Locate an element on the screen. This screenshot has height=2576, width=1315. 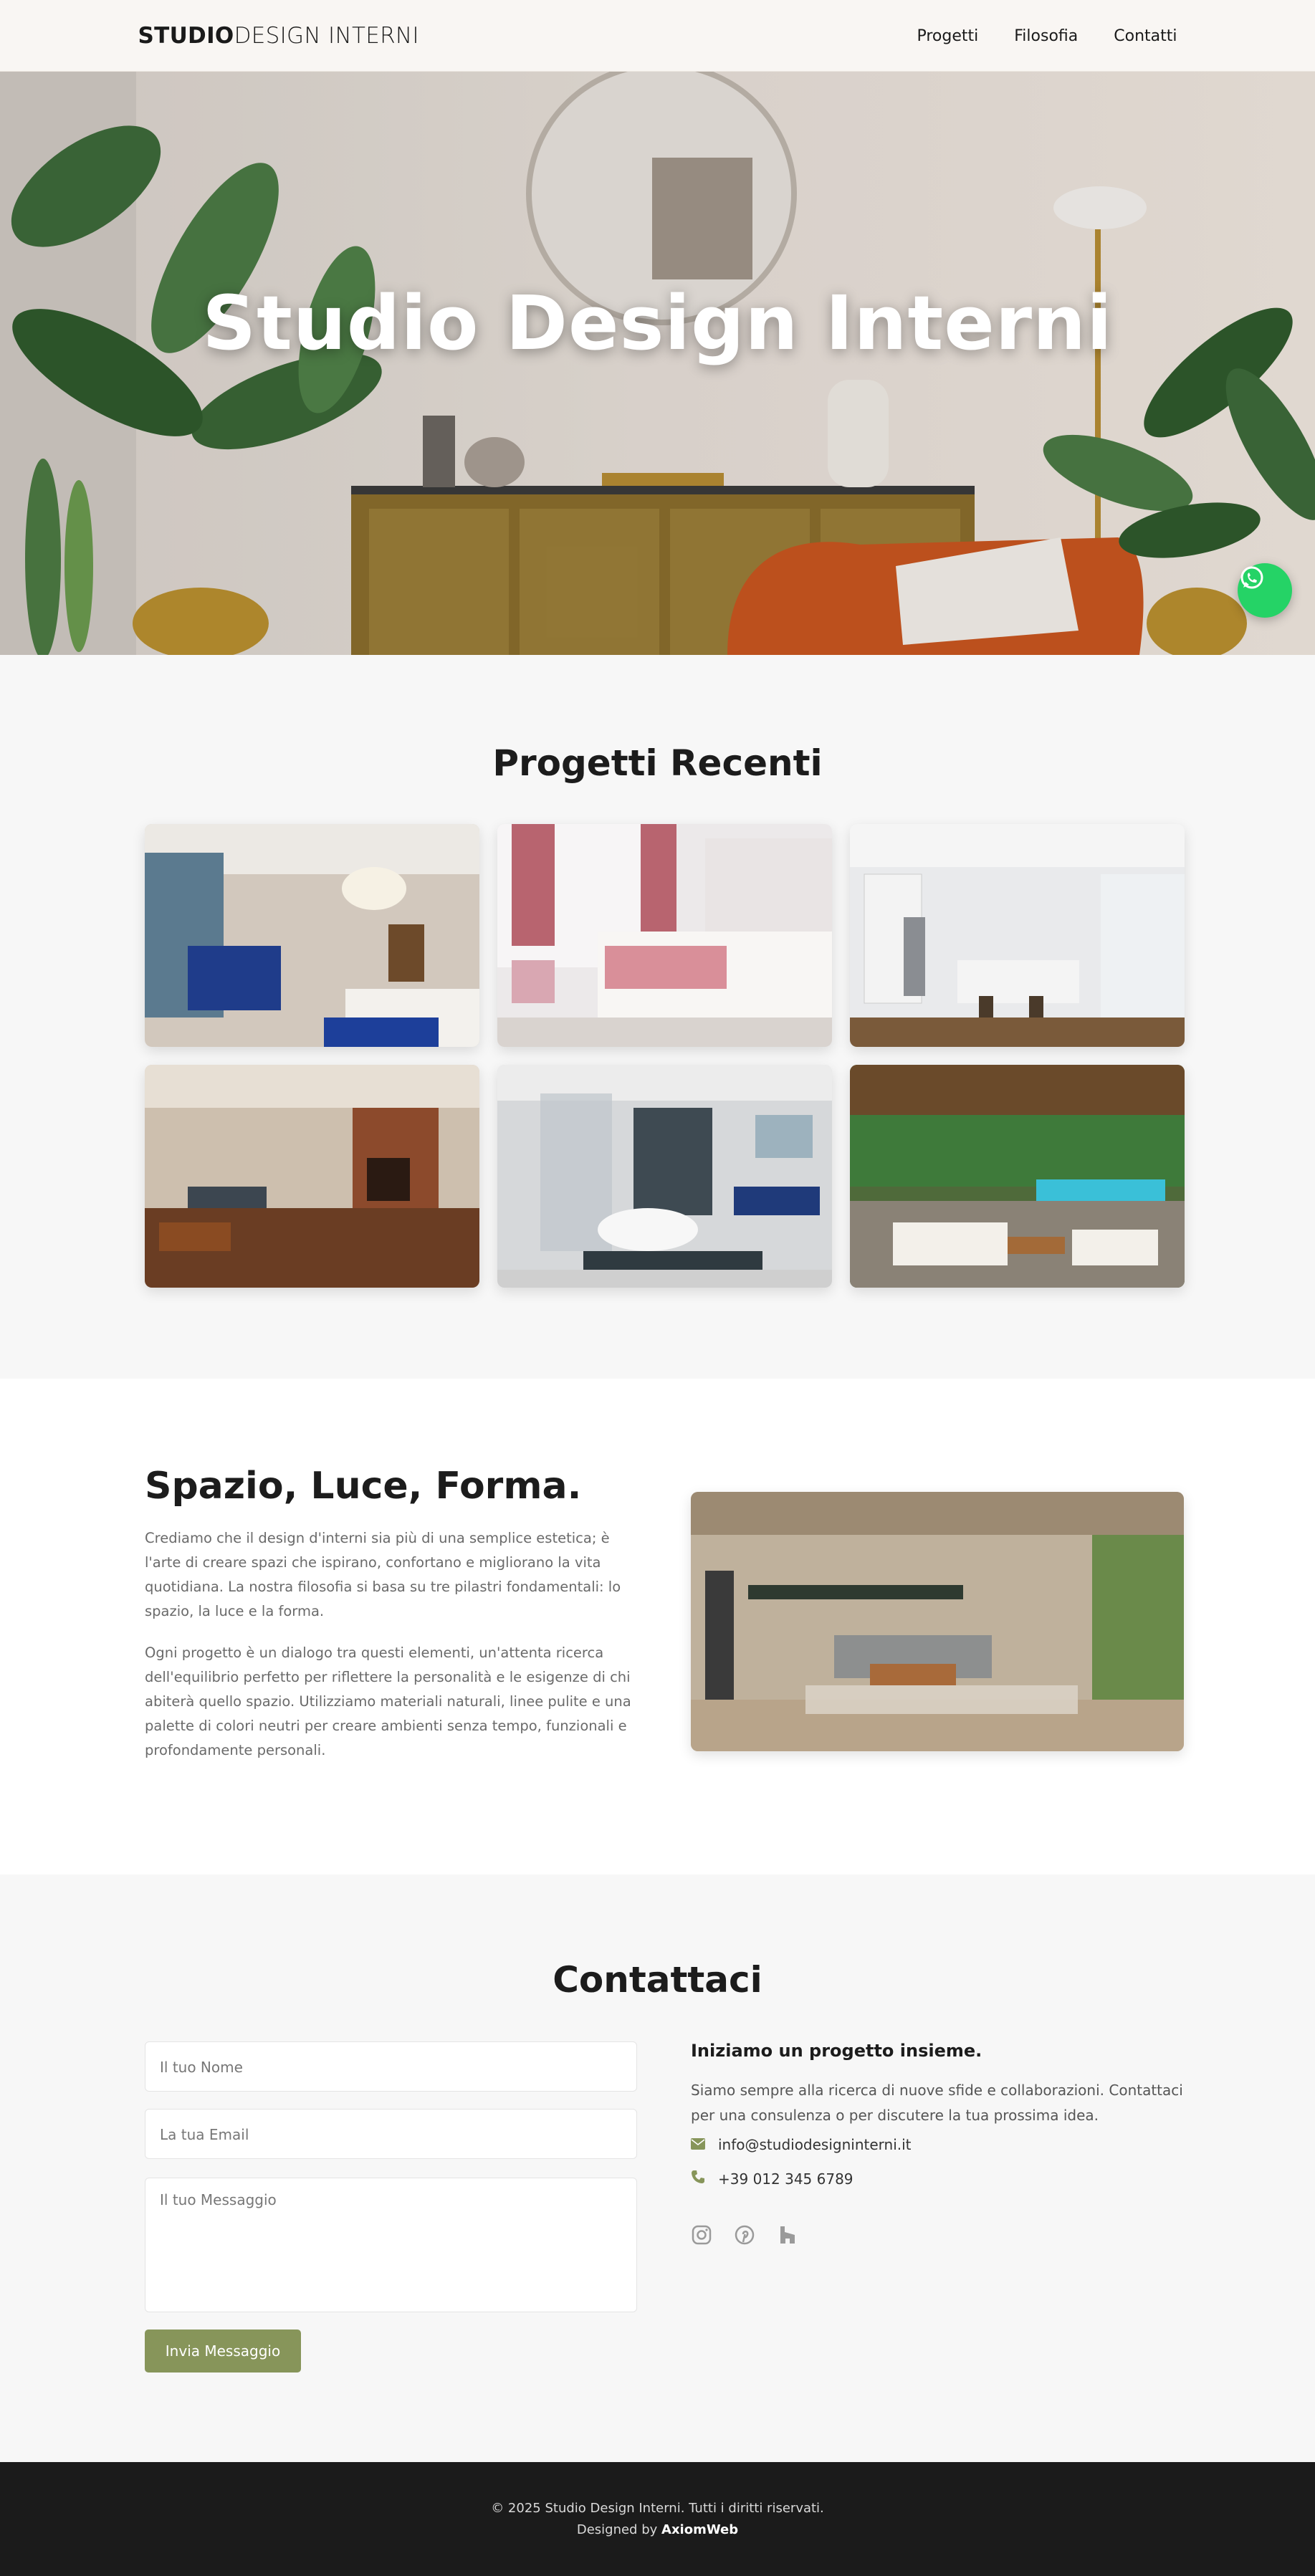
hero-title: Studio Design Interni is located at coordinates (657, 323).